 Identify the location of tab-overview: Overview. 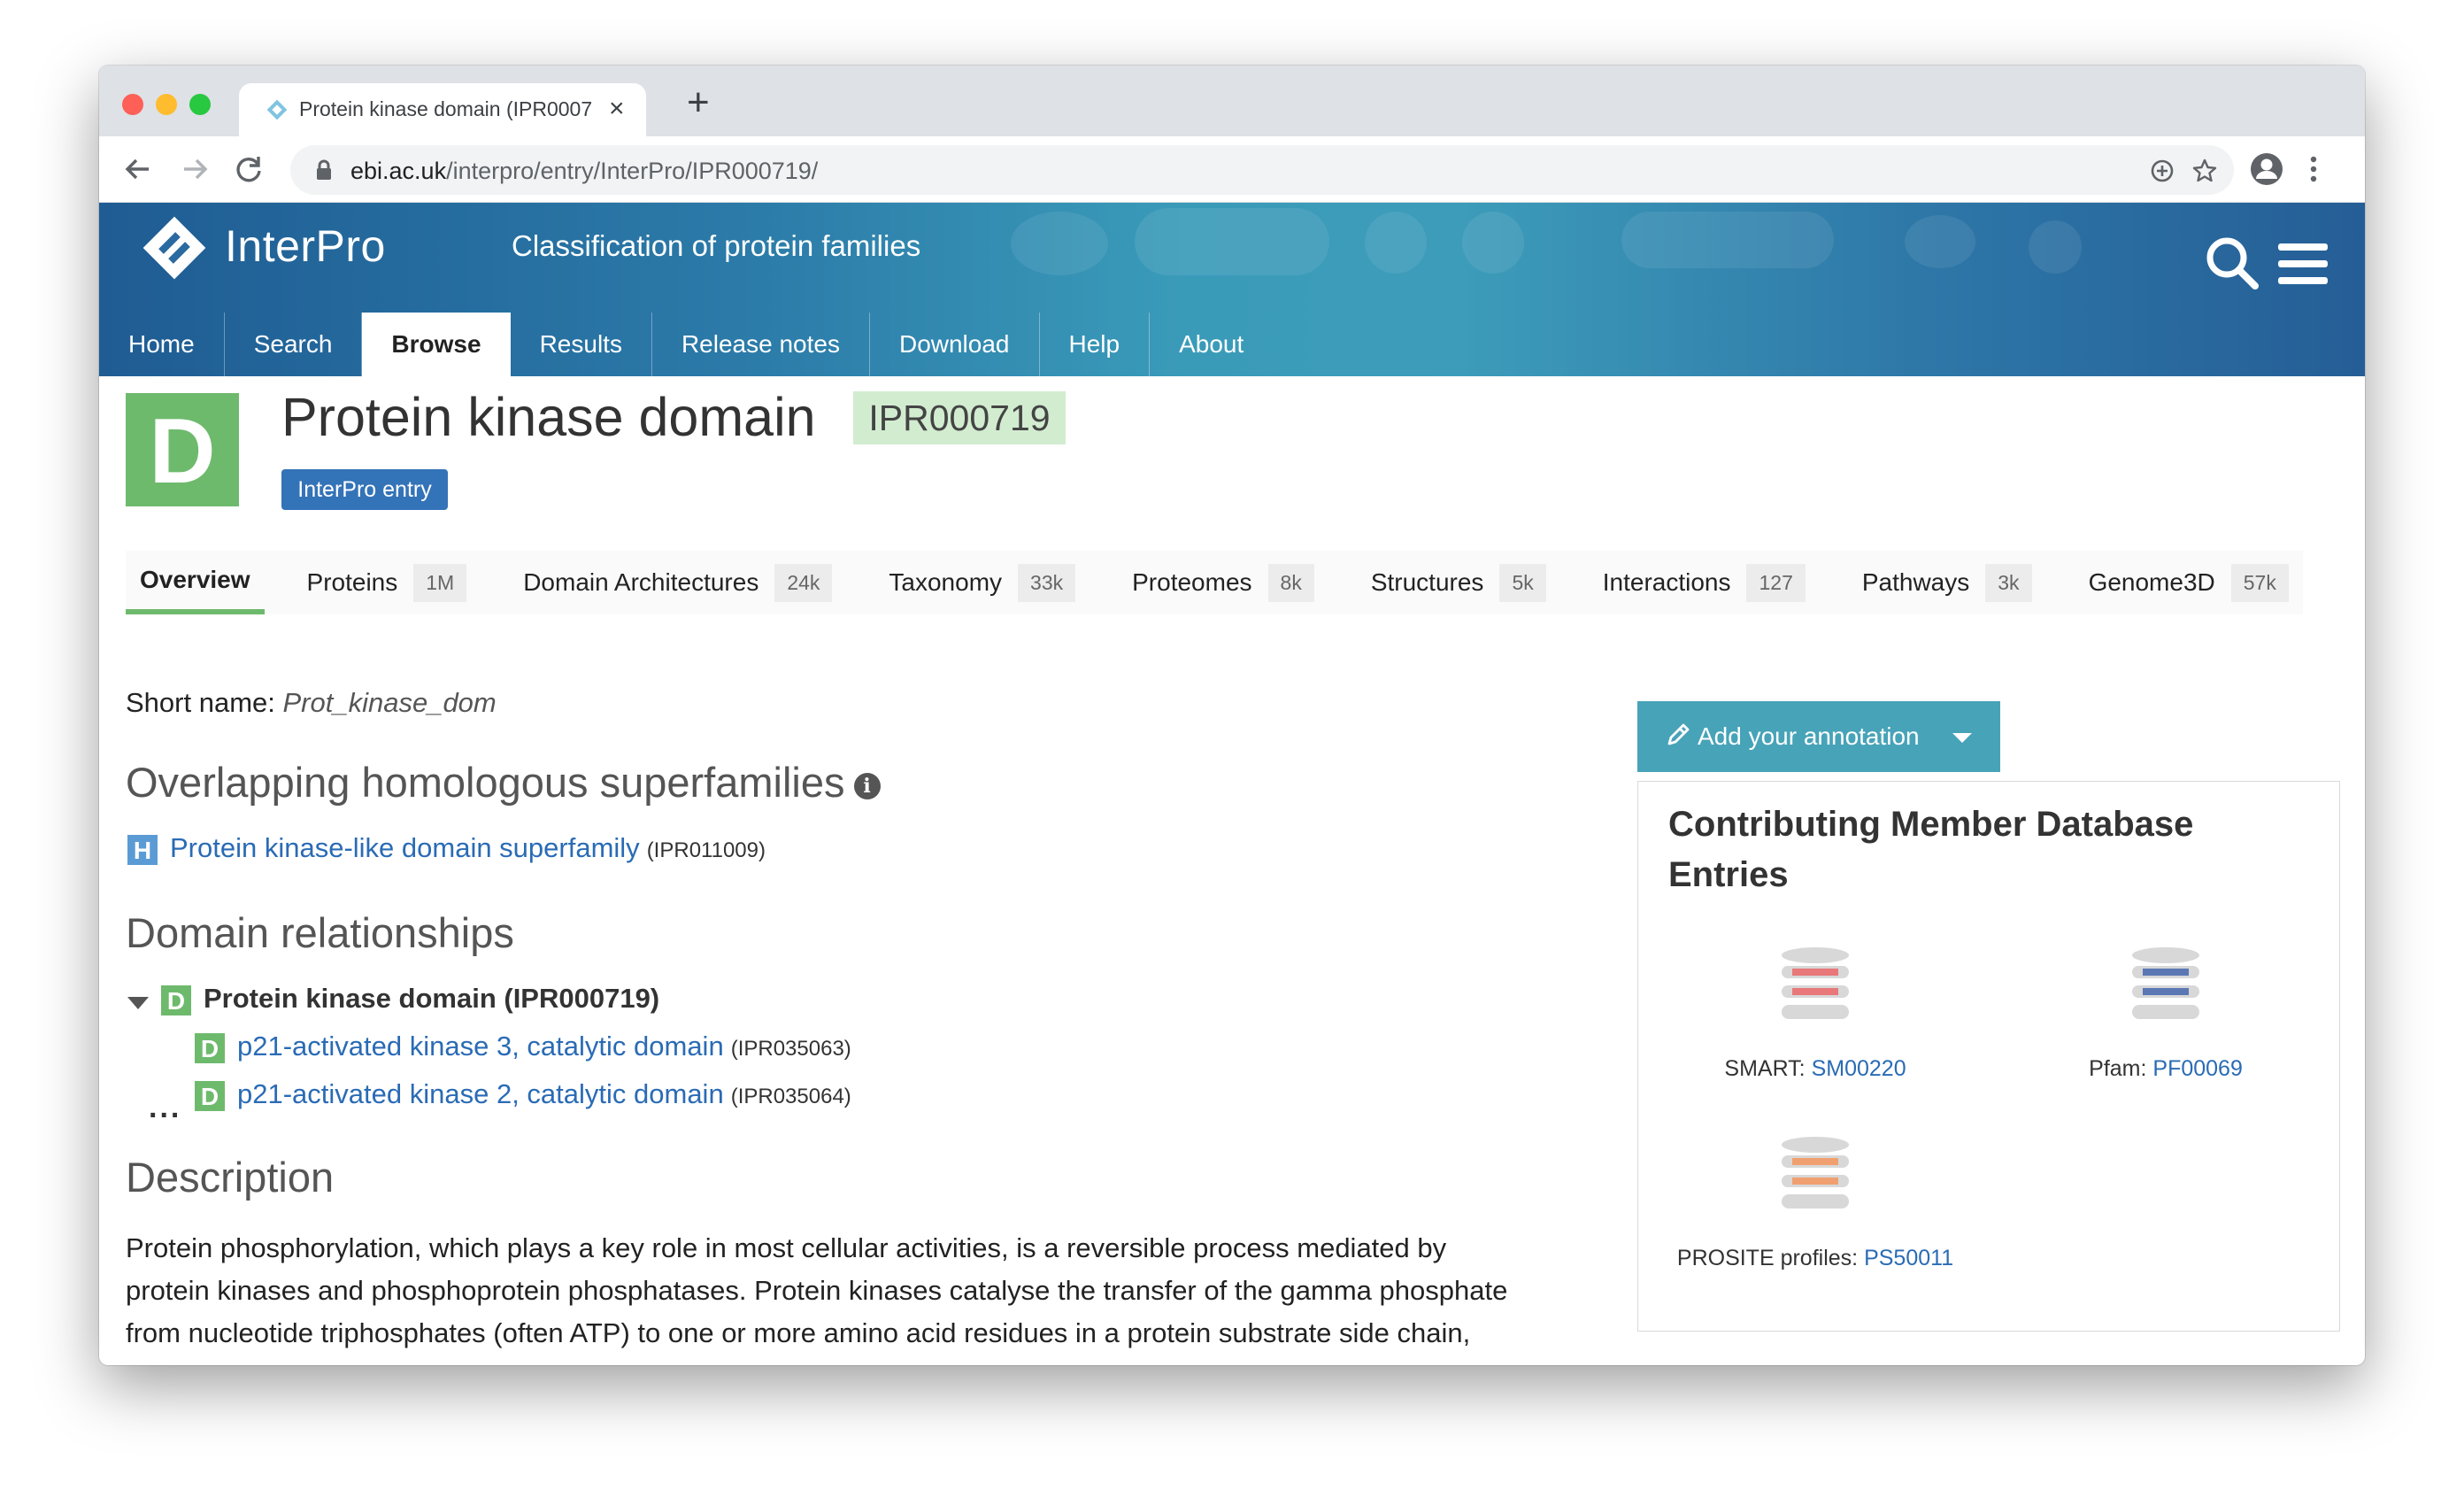
(195, 582).